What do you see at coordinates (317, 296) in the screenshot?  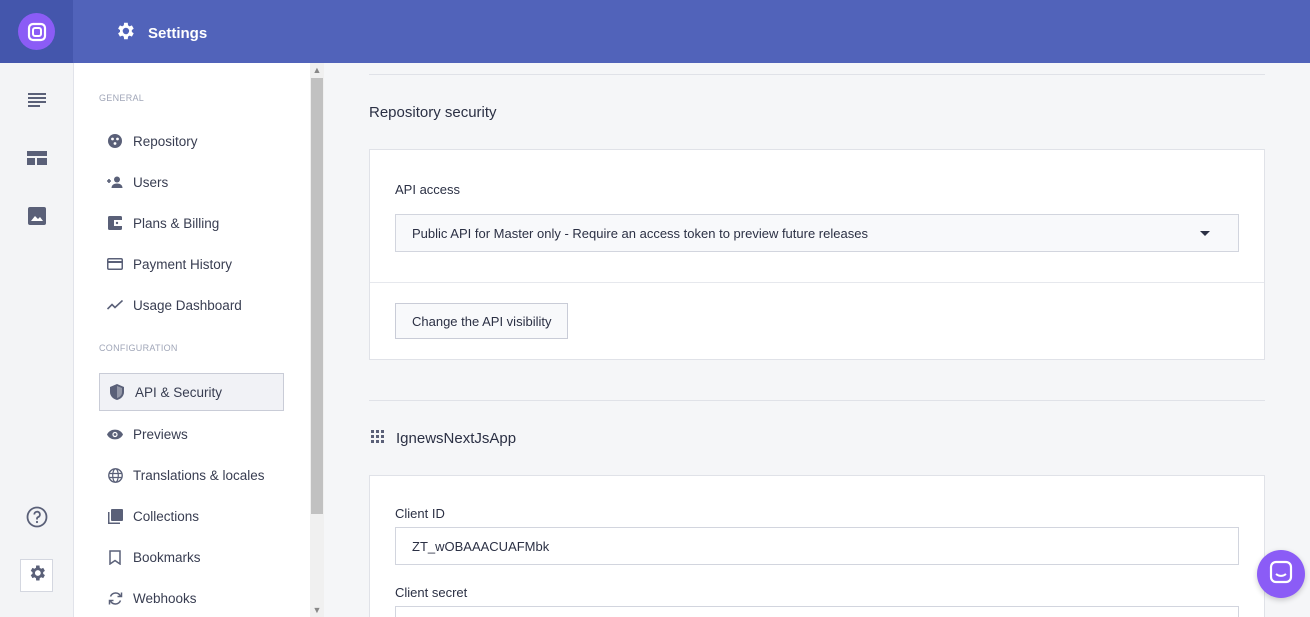 I see `nav-scrollbar-thumb` at bounding box center [317, 296].